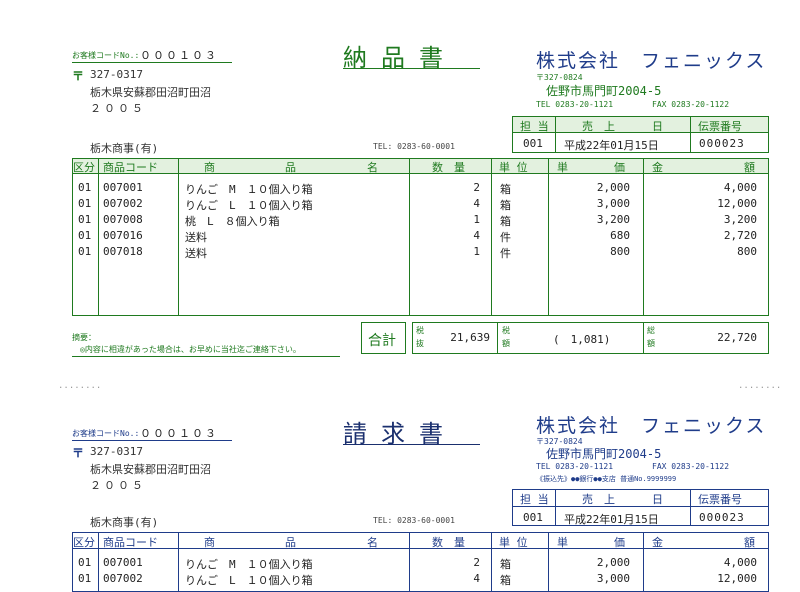 Image resolution: width=800 pixels, height=592 pixels. Describe the element at coordinates (84, 337) in the screenshot. I see `memo-label: 摘要：` at that location.